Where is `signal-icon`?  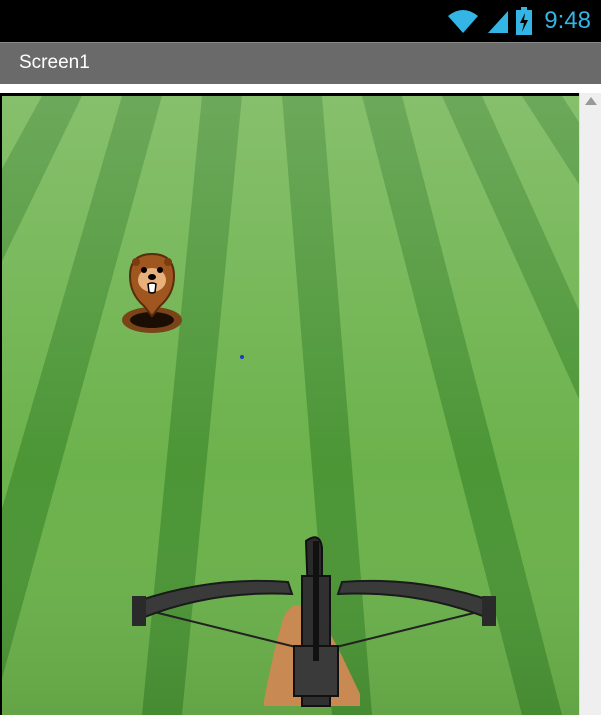
signal-icon is located at coordinates (498, 22).